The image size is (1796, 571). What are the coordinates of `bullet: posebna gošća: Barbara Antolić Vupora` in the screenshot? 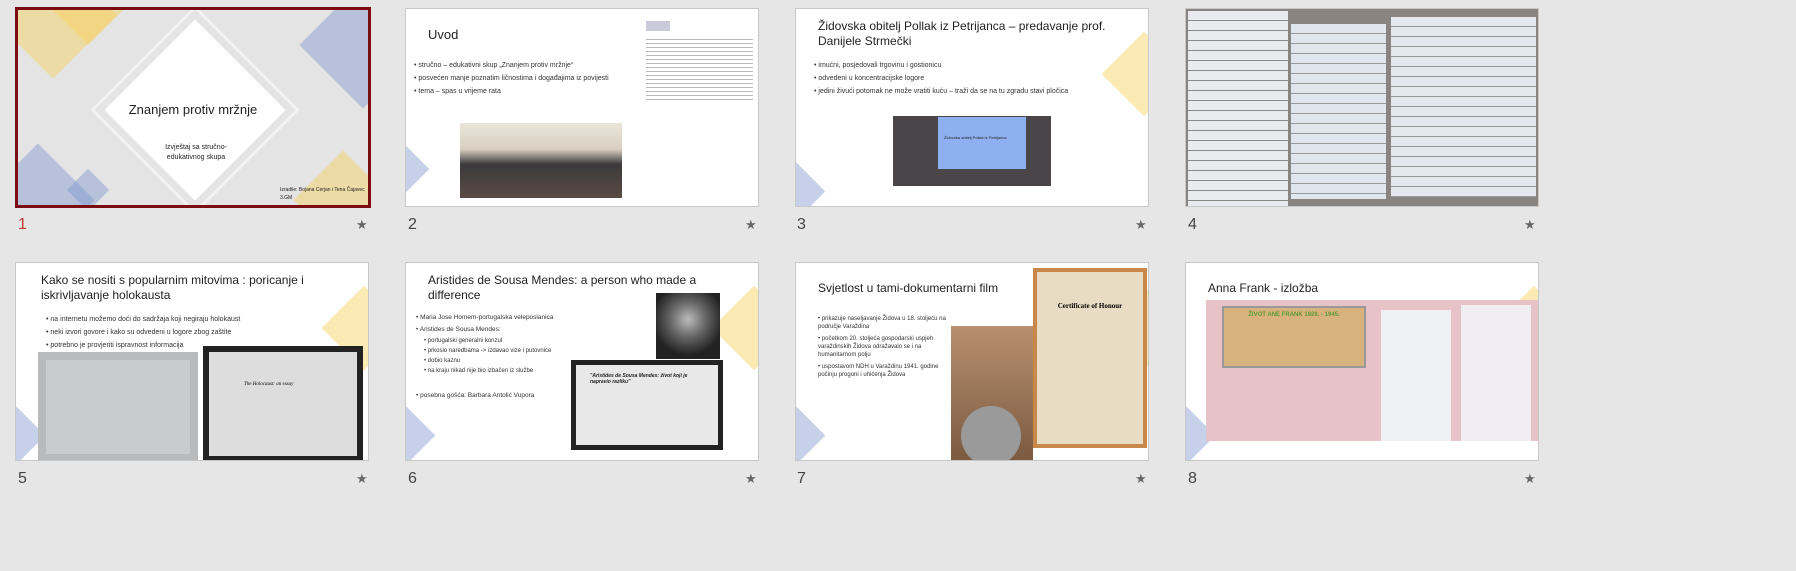 It's located at (484, 396).